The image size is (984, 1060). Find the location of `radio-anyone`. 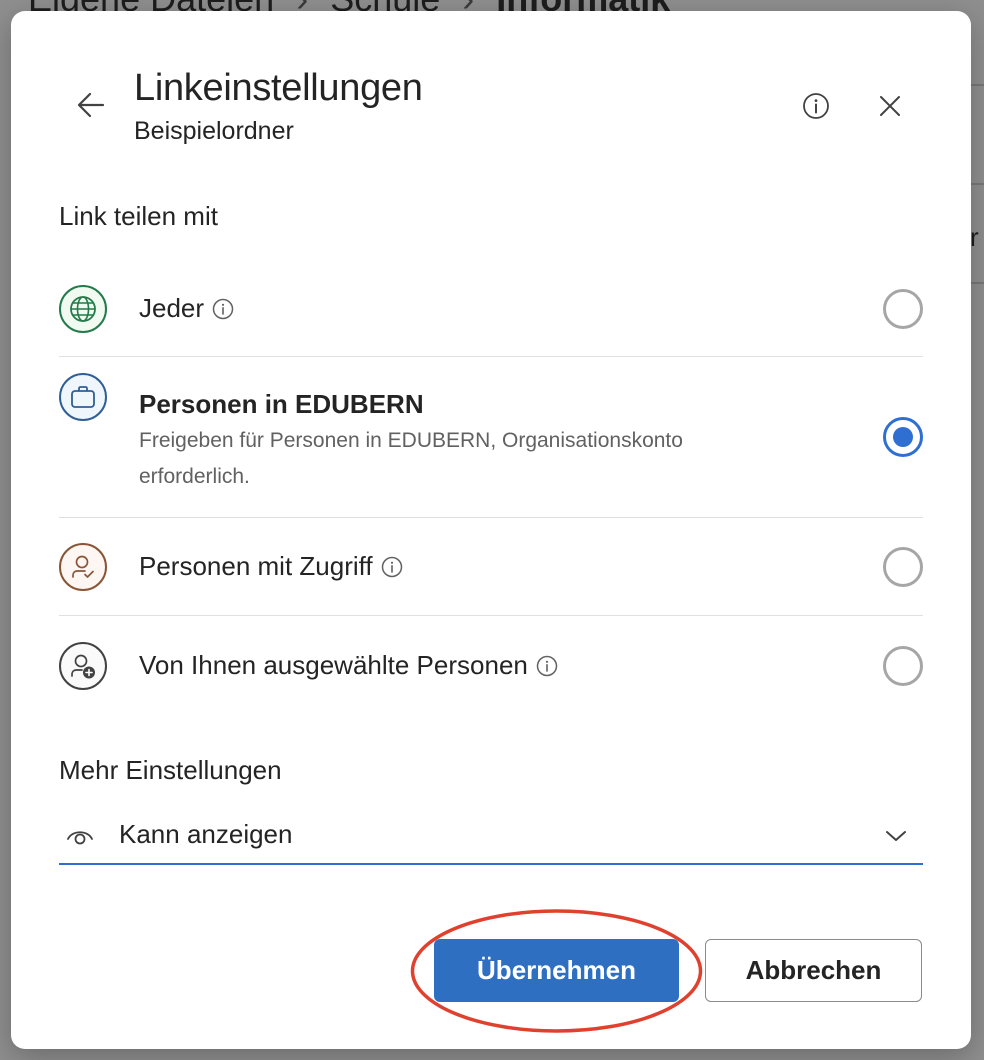

radio-anyone is located at coordinates (903, 309).